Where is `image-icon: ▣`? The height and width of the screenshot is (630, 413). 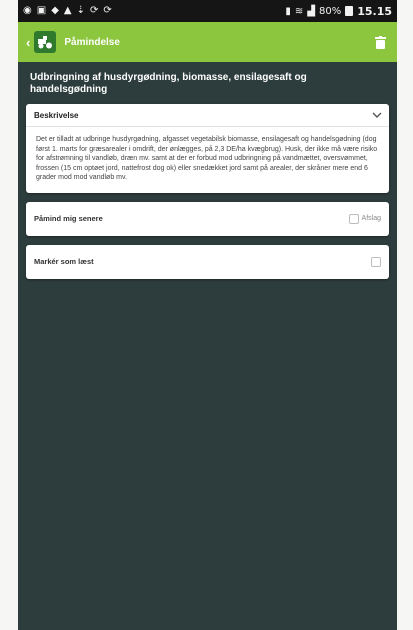 image-icon: ▣ is located at coordinates (41, 10).